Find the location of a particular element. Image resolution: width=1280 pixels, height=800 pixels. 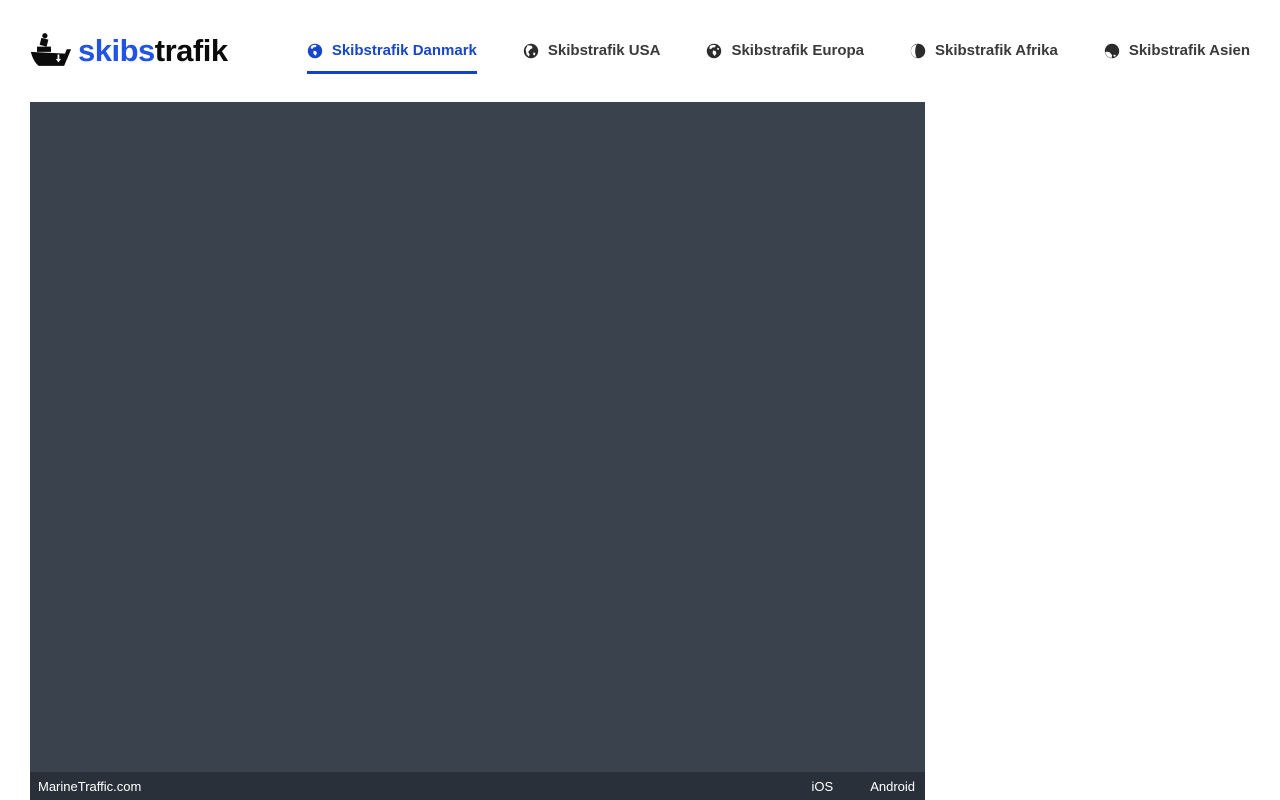

globe-africa-icon is located at coordinates (918, 51).